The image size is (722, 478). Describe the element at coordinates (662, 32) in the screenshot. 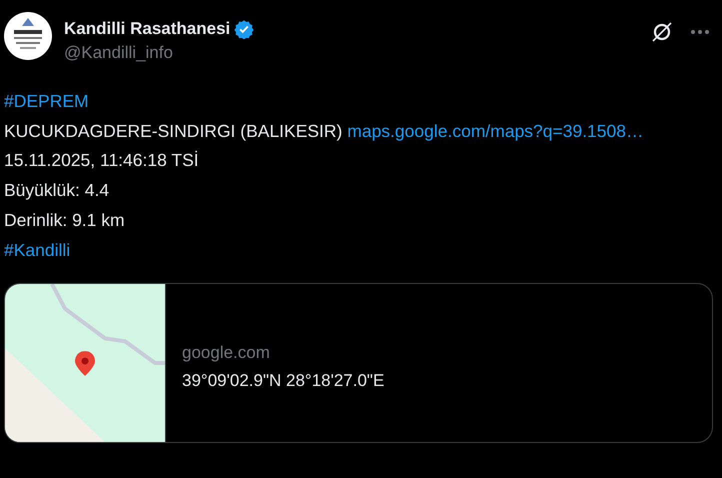

I see `grok-icon` at that location.